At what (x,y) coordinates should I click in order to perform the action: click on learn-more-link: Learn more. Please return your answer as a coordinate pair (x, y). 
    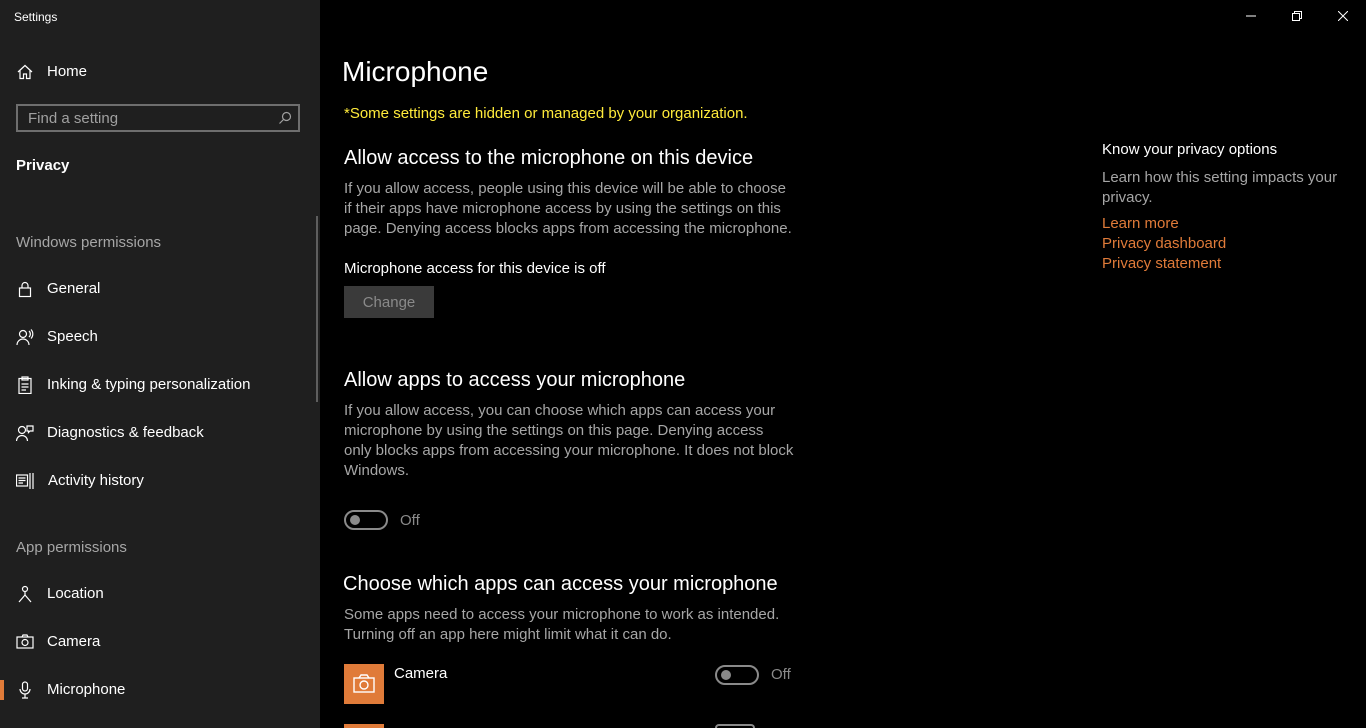
    Looking at the image, I should click on (1140, 223).